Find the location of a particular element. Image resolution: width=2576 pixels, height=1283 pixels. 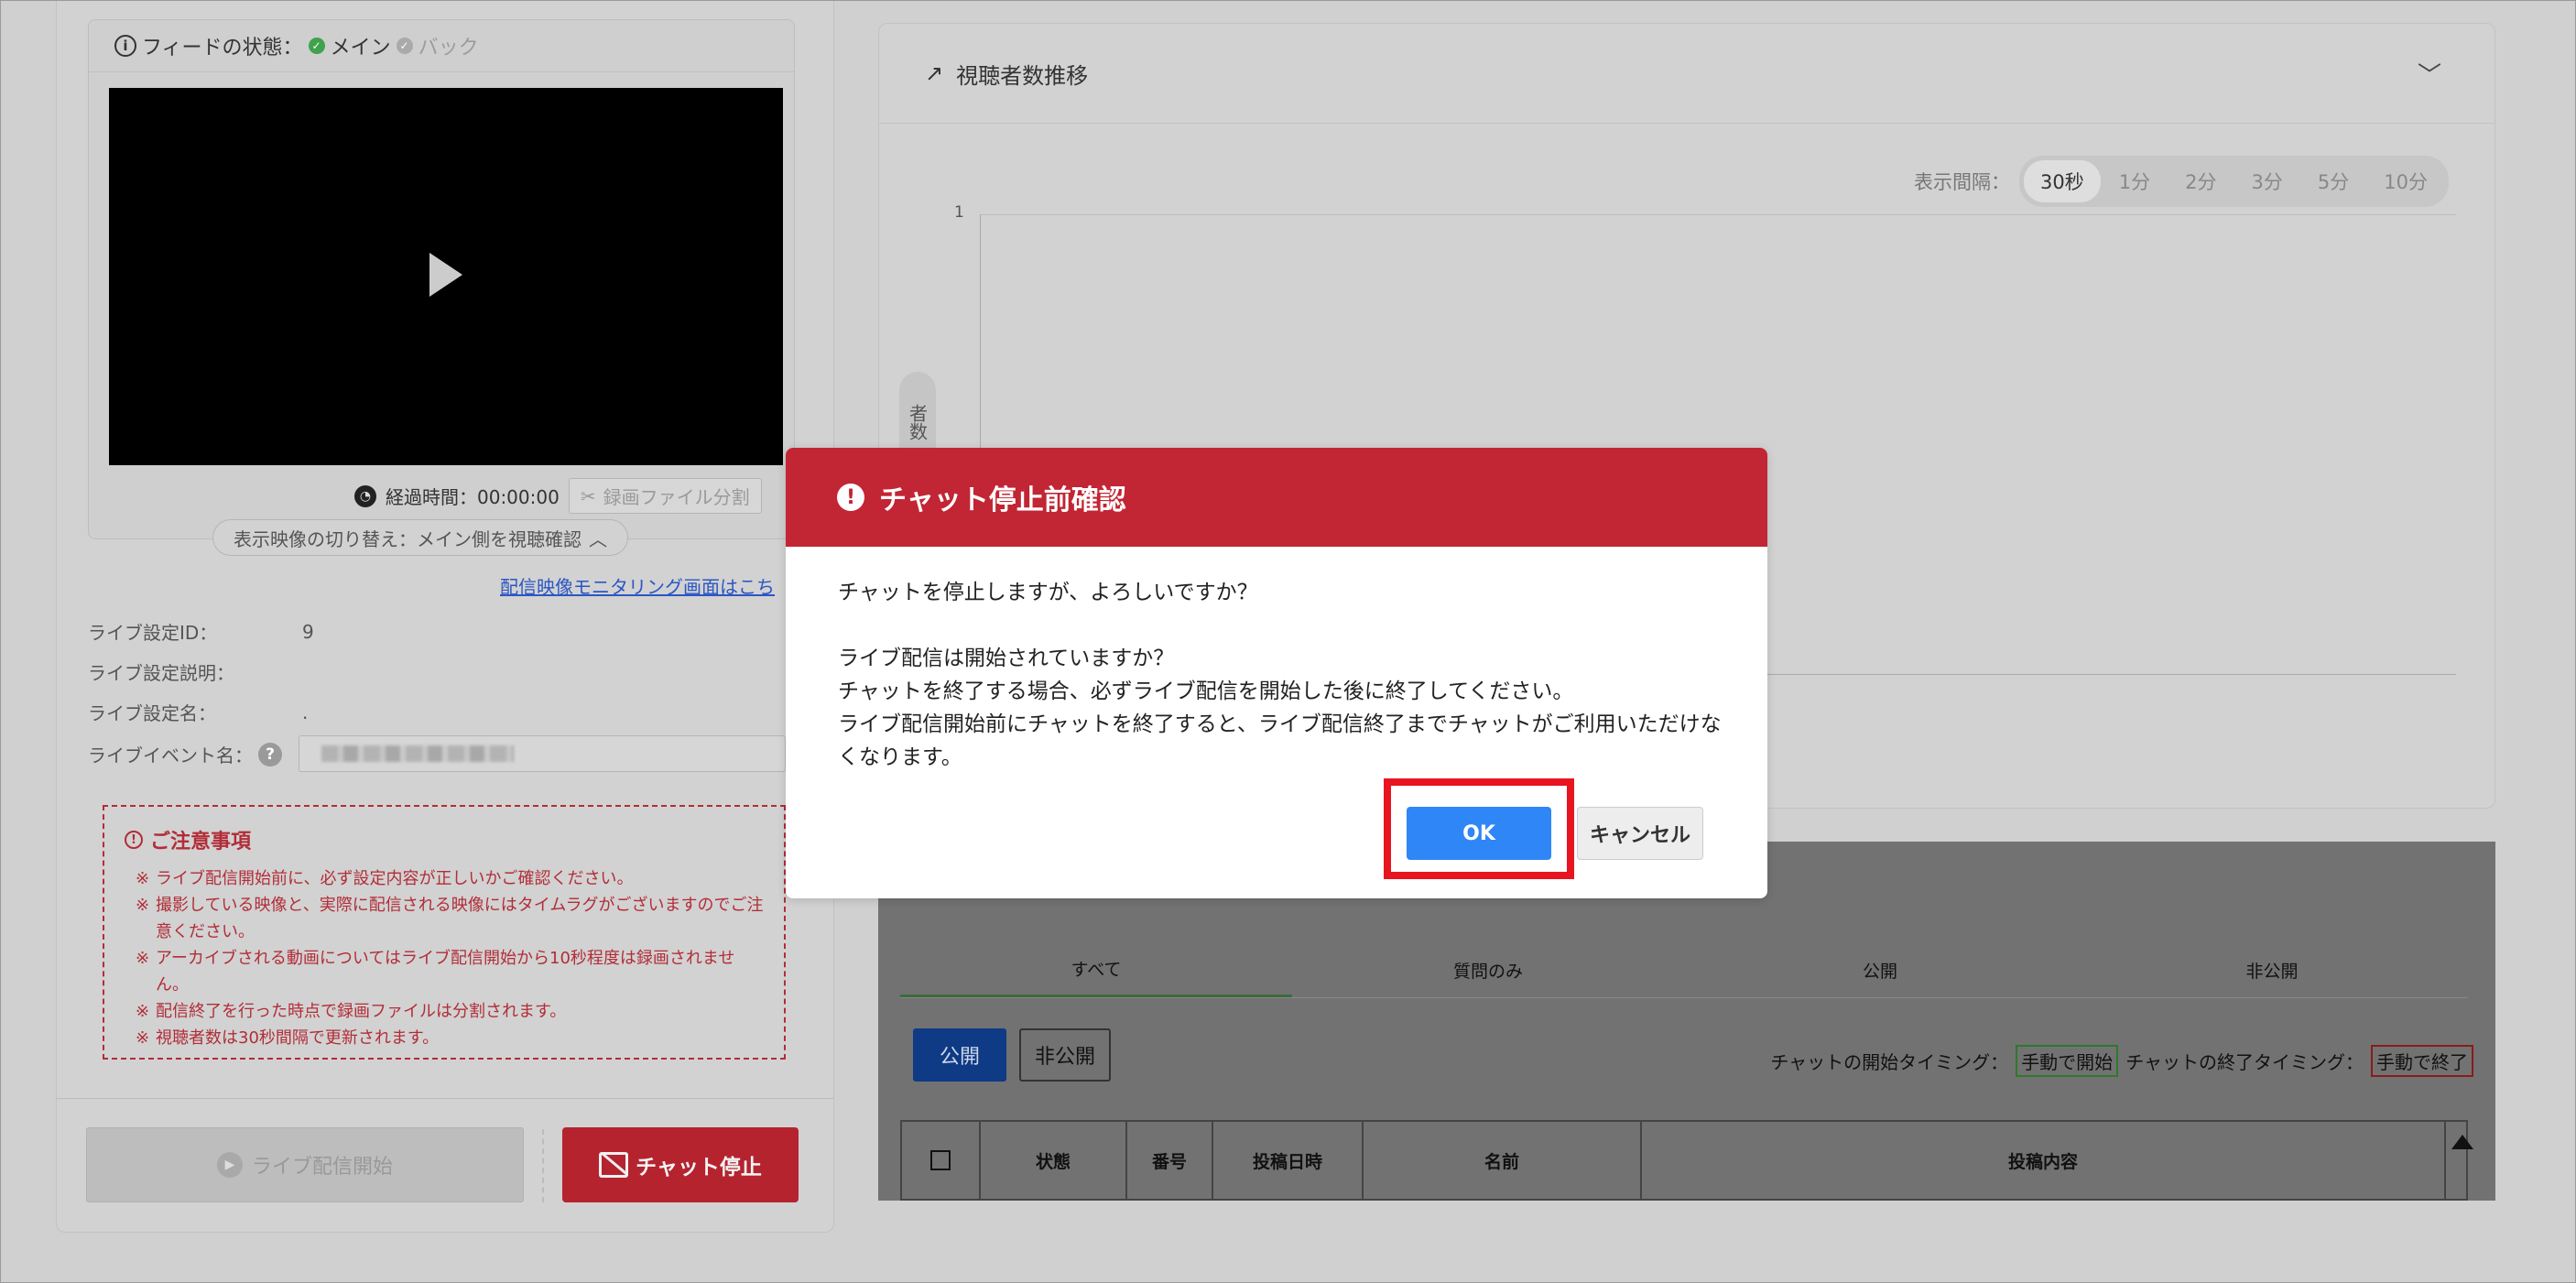

alert-icon: ! is located at coordinates (134, 840).